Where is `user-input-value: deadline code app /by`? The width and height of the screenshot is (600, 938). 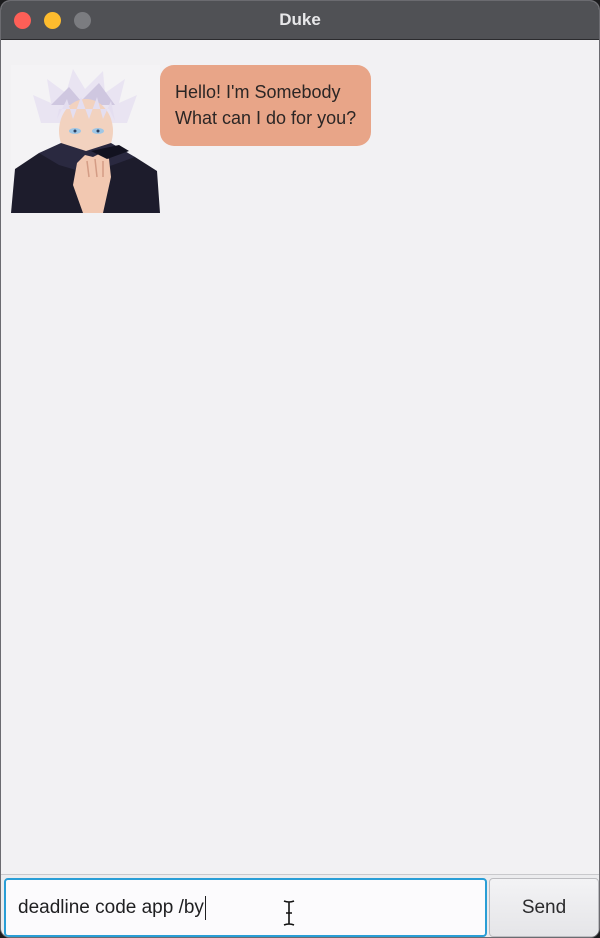 user-input-value: deadline code app /by is located at coordinates (111, 907).